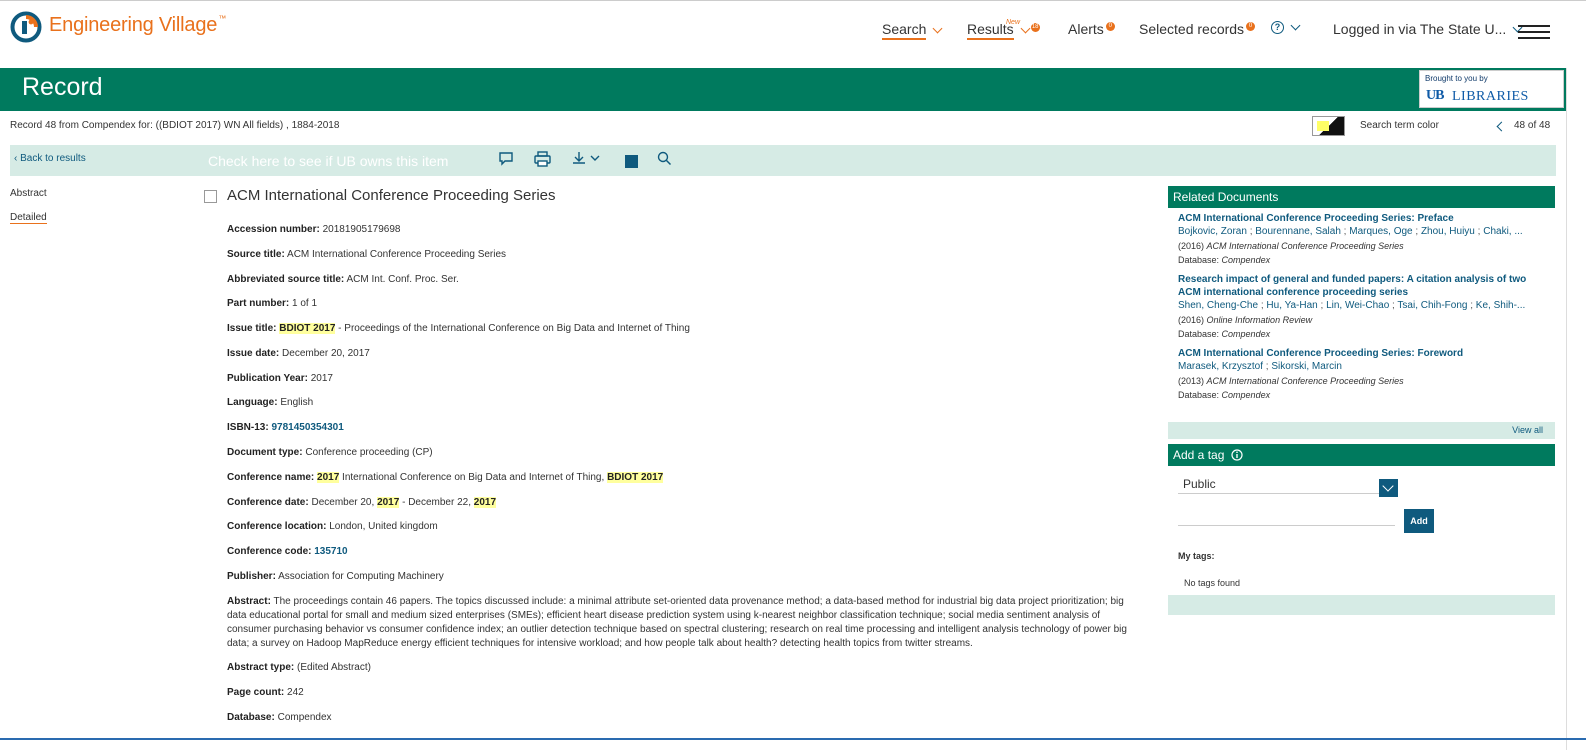 The width and height of the screenshot is (1586, 750). What do you see at coordinates (28, 218) in the screenshot?
I see `leftnav-detailed: Detailed` at bounding box center [28, 218].